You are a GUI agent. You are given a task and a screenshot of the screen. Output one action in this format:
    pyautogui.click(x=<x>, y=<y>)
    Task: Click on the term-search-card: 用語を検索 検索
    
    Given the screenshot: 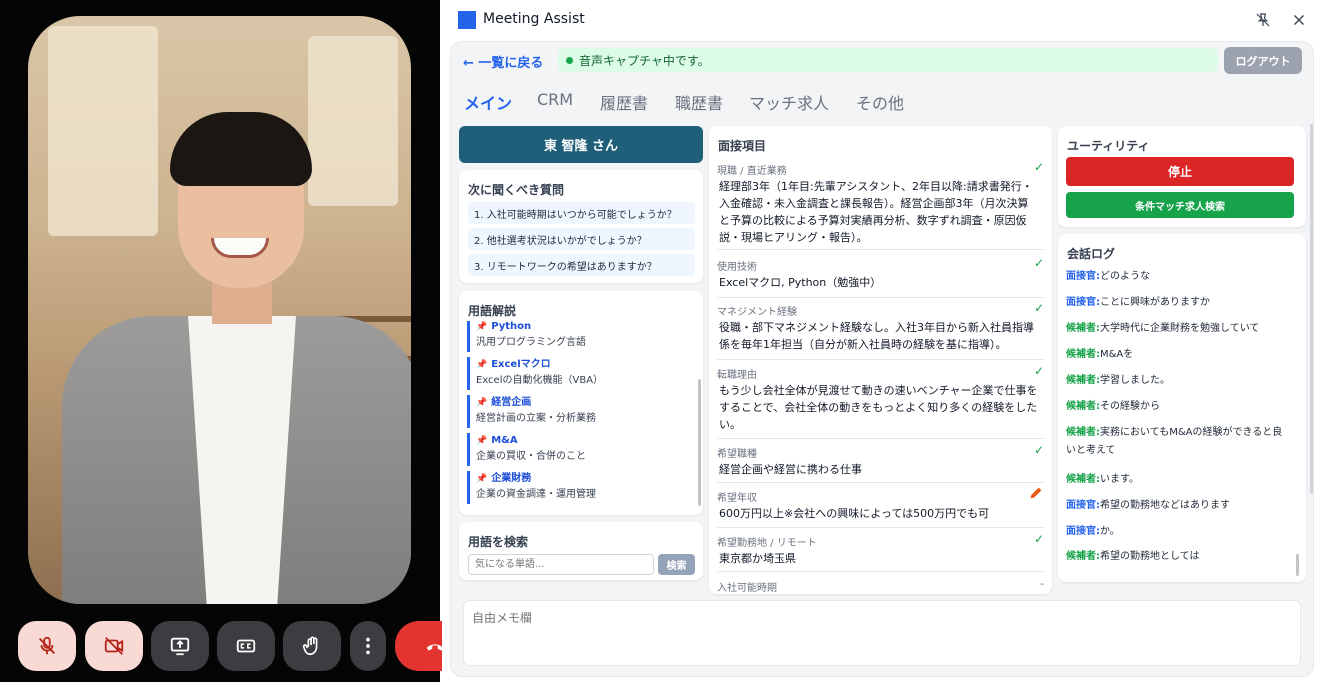 What is the action you would take?
    pyautogui.click(x=581, y=551)
    